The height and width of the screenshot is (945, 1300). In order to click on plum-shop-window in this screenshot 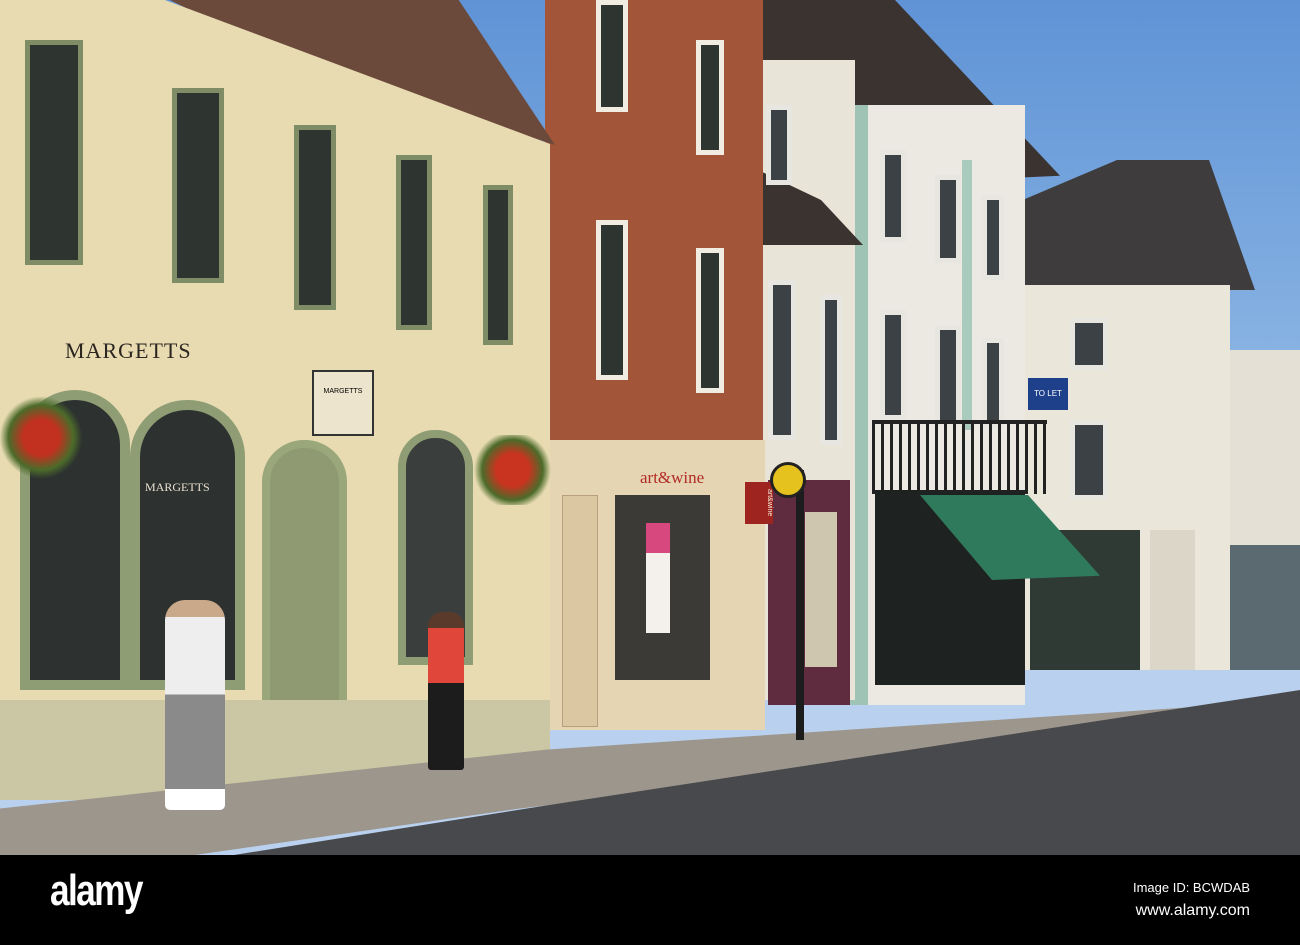, I will do `click(821, 589)`.